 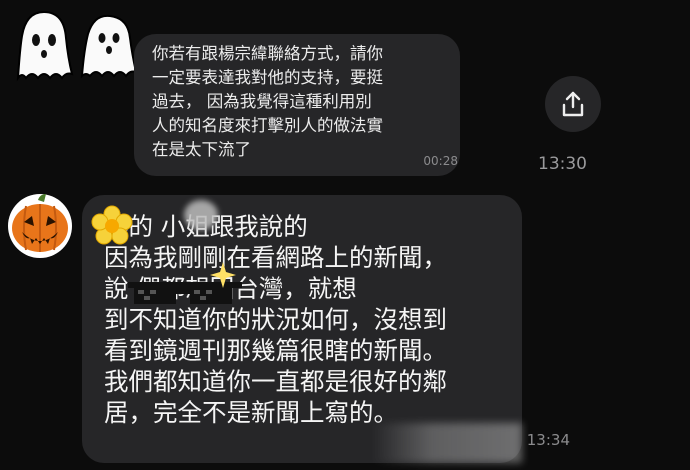 I want to click on share-button, so click(x=573, y=104).